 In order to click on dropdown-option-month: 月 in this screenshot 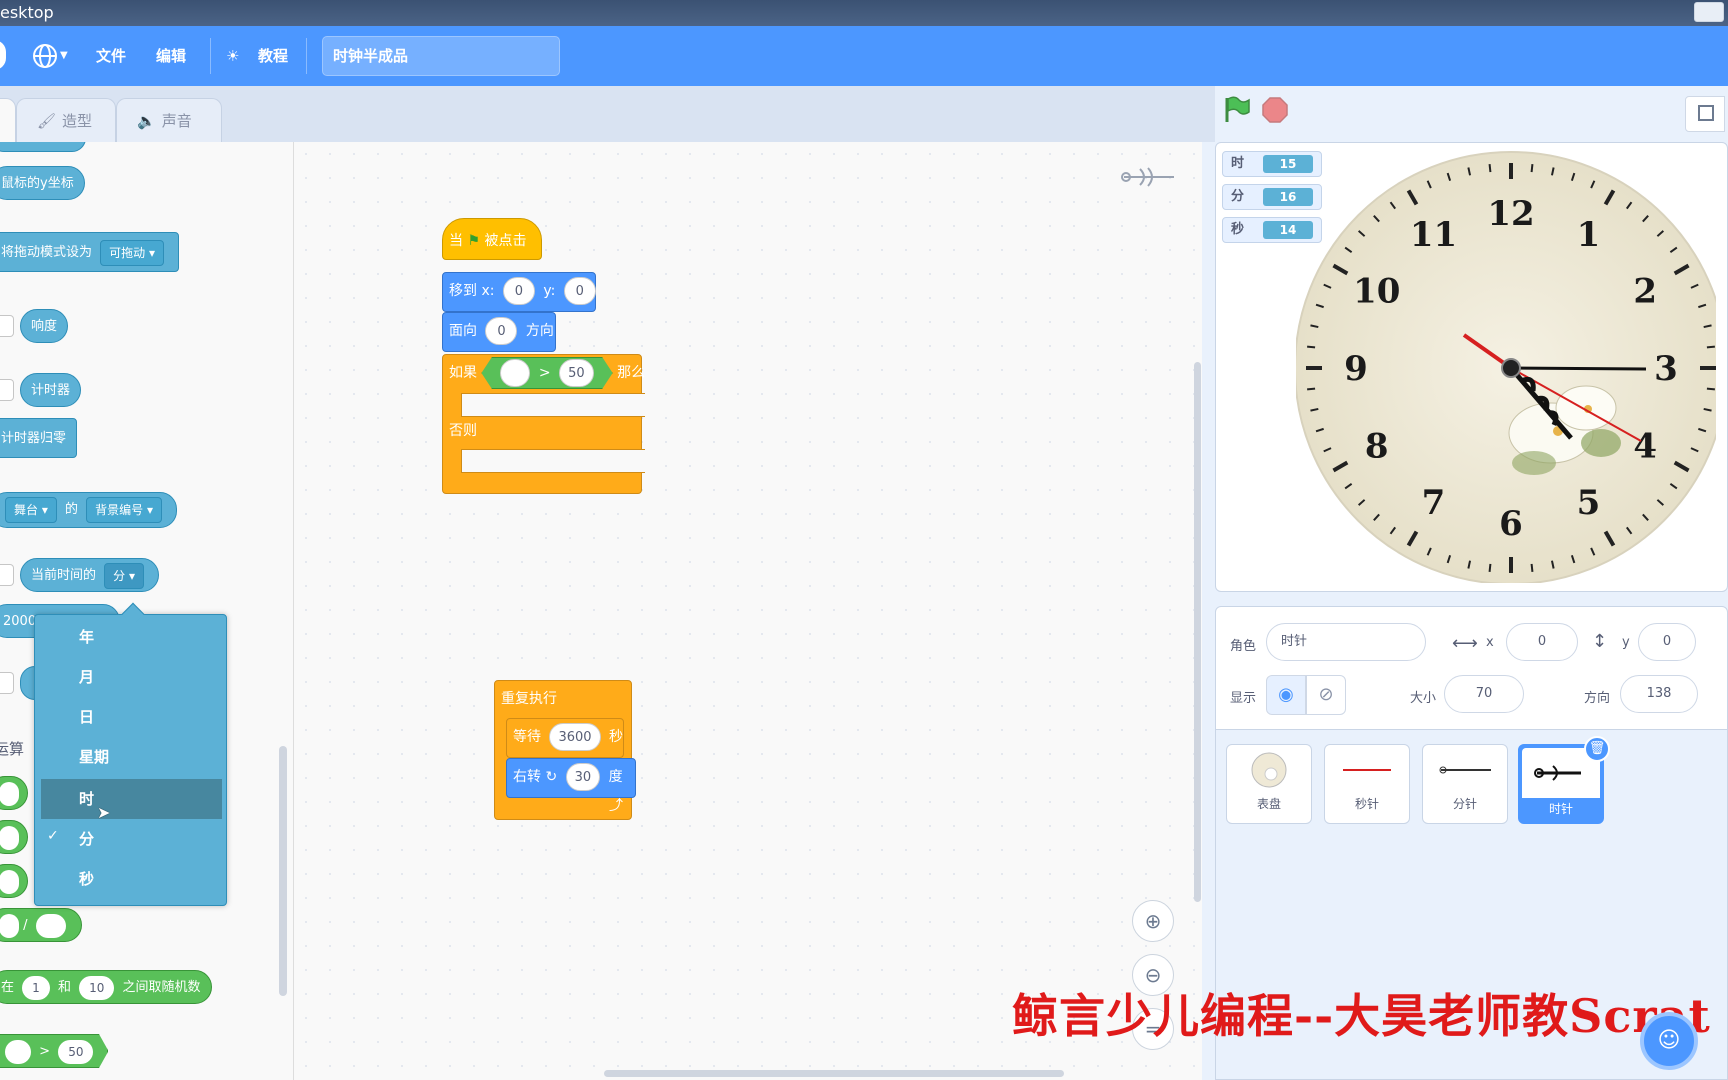, I will do `click(131, 677)`.